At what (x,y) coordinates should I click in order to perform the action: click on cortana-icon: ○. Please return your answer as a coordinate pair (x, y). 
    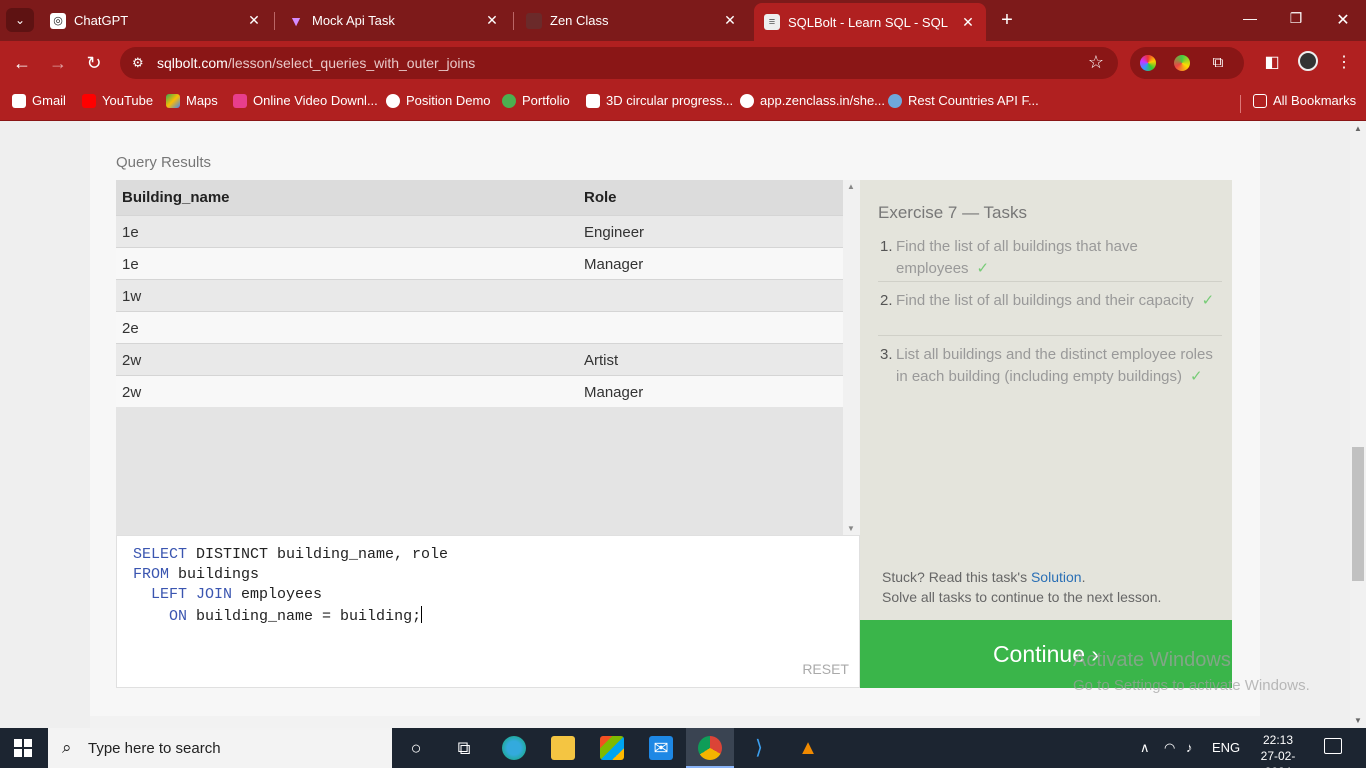
    Looking at the image, I should click on (416, 748).